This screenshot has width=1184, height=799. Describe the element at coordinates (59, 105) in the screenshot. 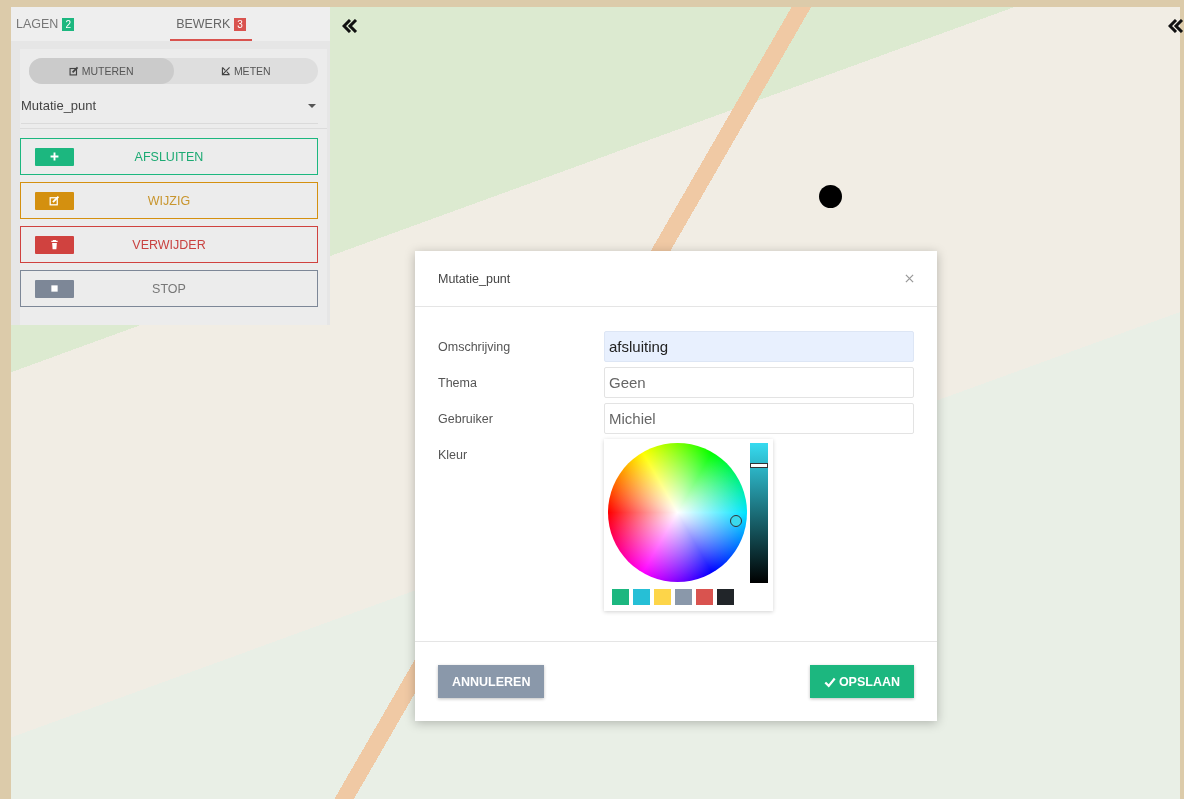

I see `dropdown-value: Mutatie_punt` at that location.